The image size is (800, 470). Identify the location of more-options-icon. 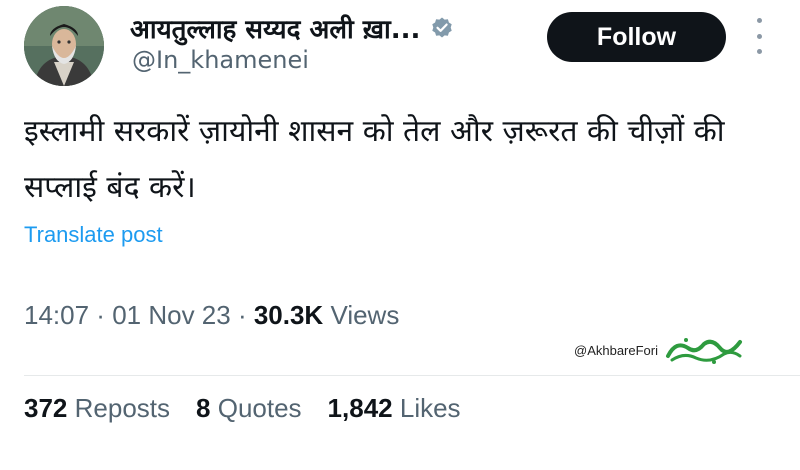
(759, 36).